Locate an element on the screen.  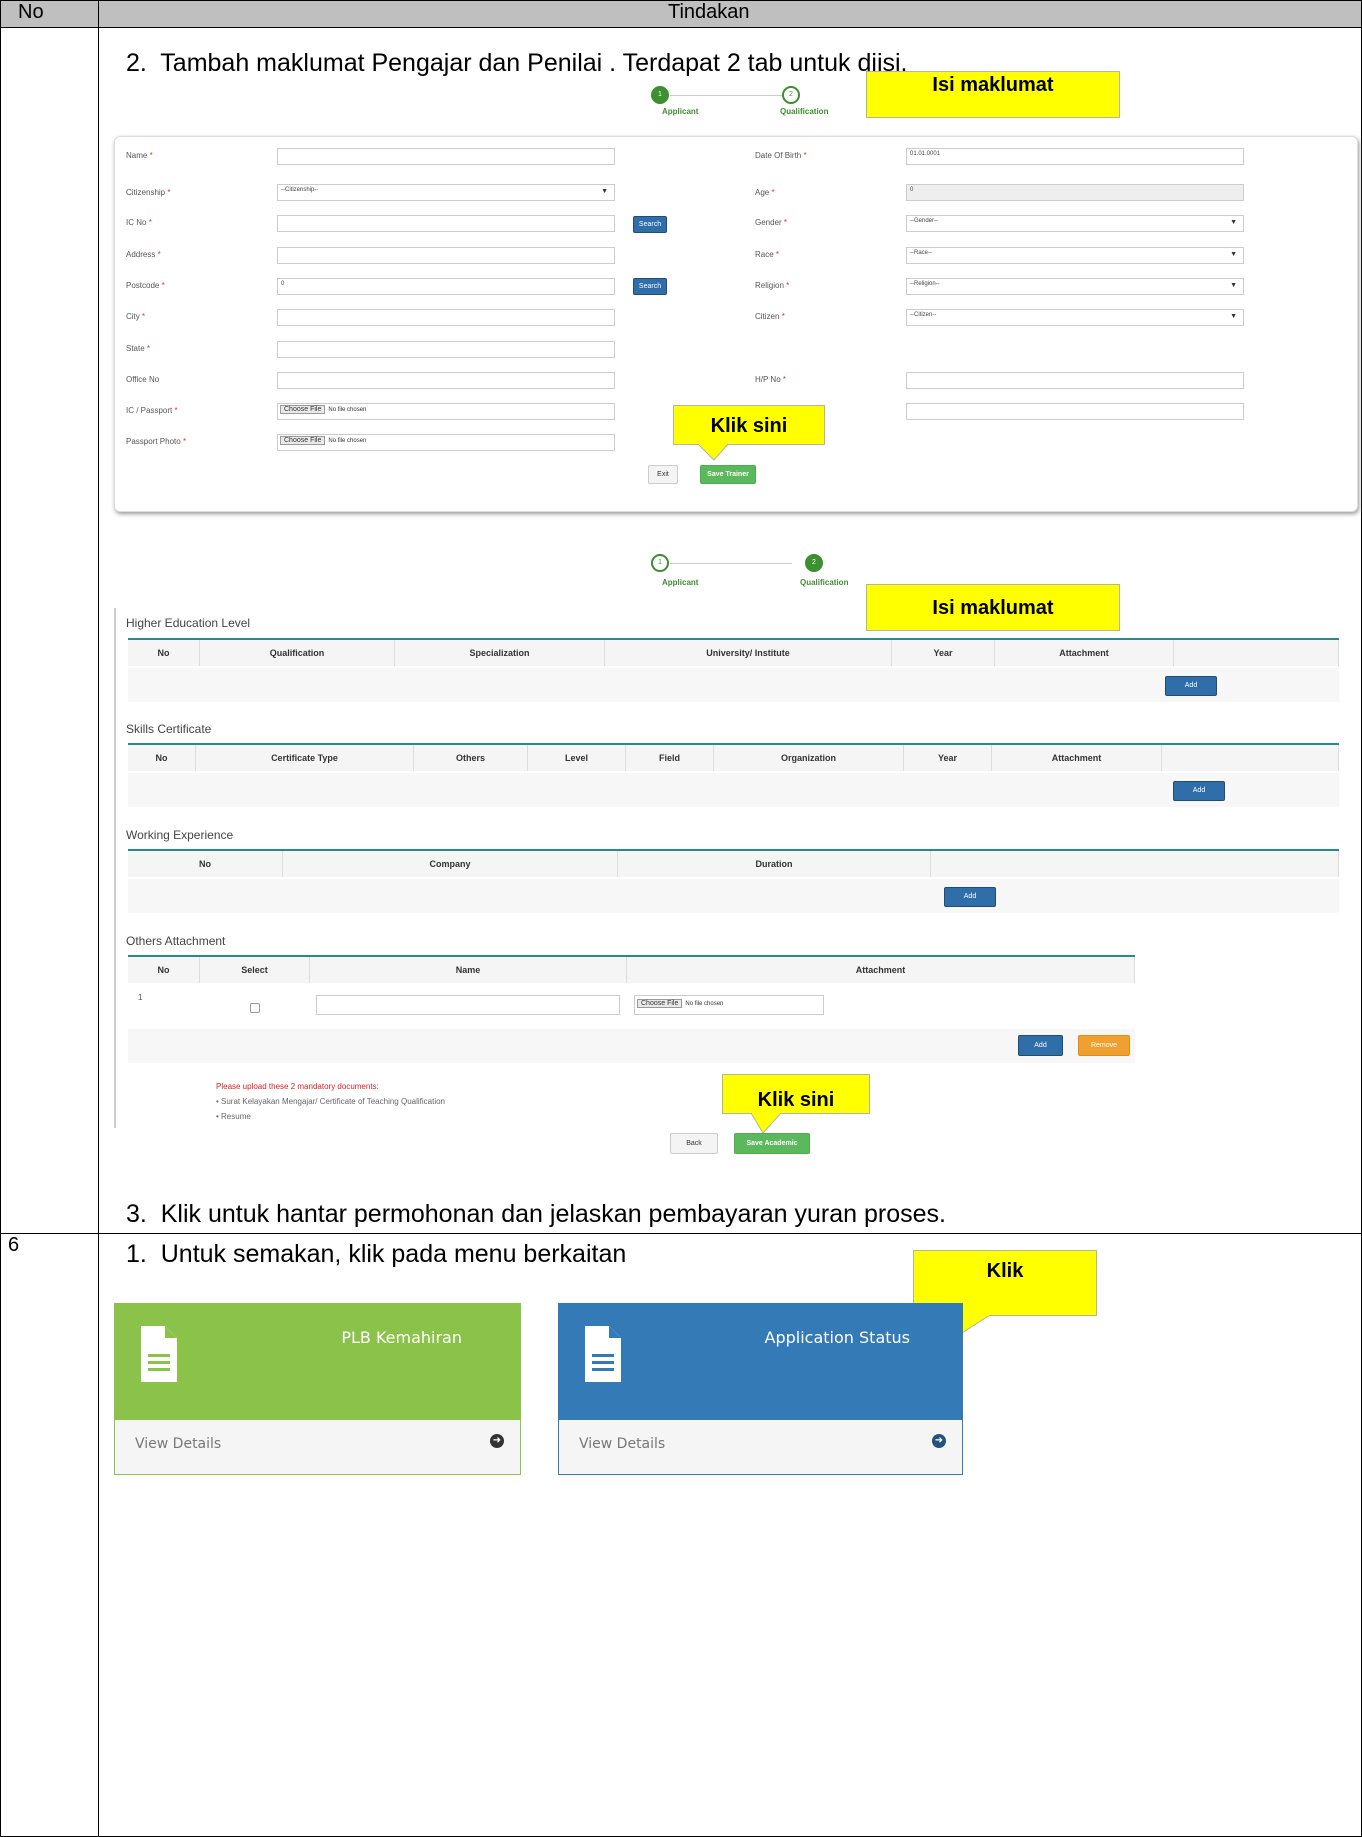
hpno-input is located at coordinates (1075, 380).